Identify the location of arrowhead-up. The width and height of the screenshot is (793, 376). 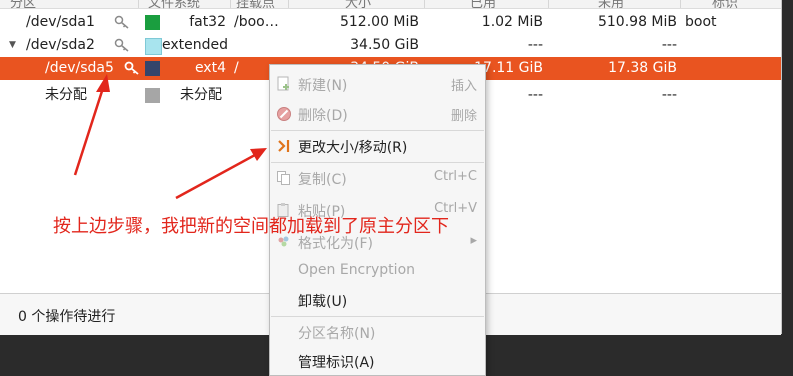
(103, 83).